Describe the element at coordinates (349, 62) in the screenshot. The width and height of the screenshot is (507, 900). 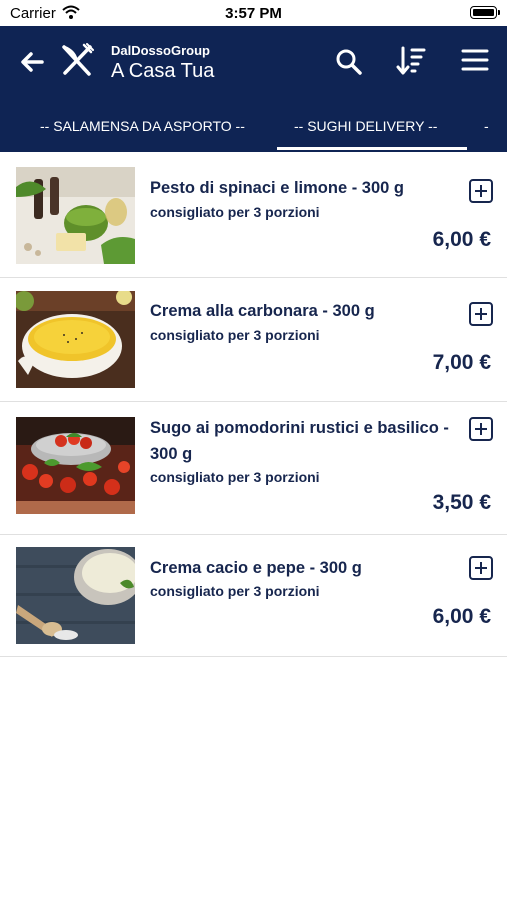
I see `search-icon` at that location.